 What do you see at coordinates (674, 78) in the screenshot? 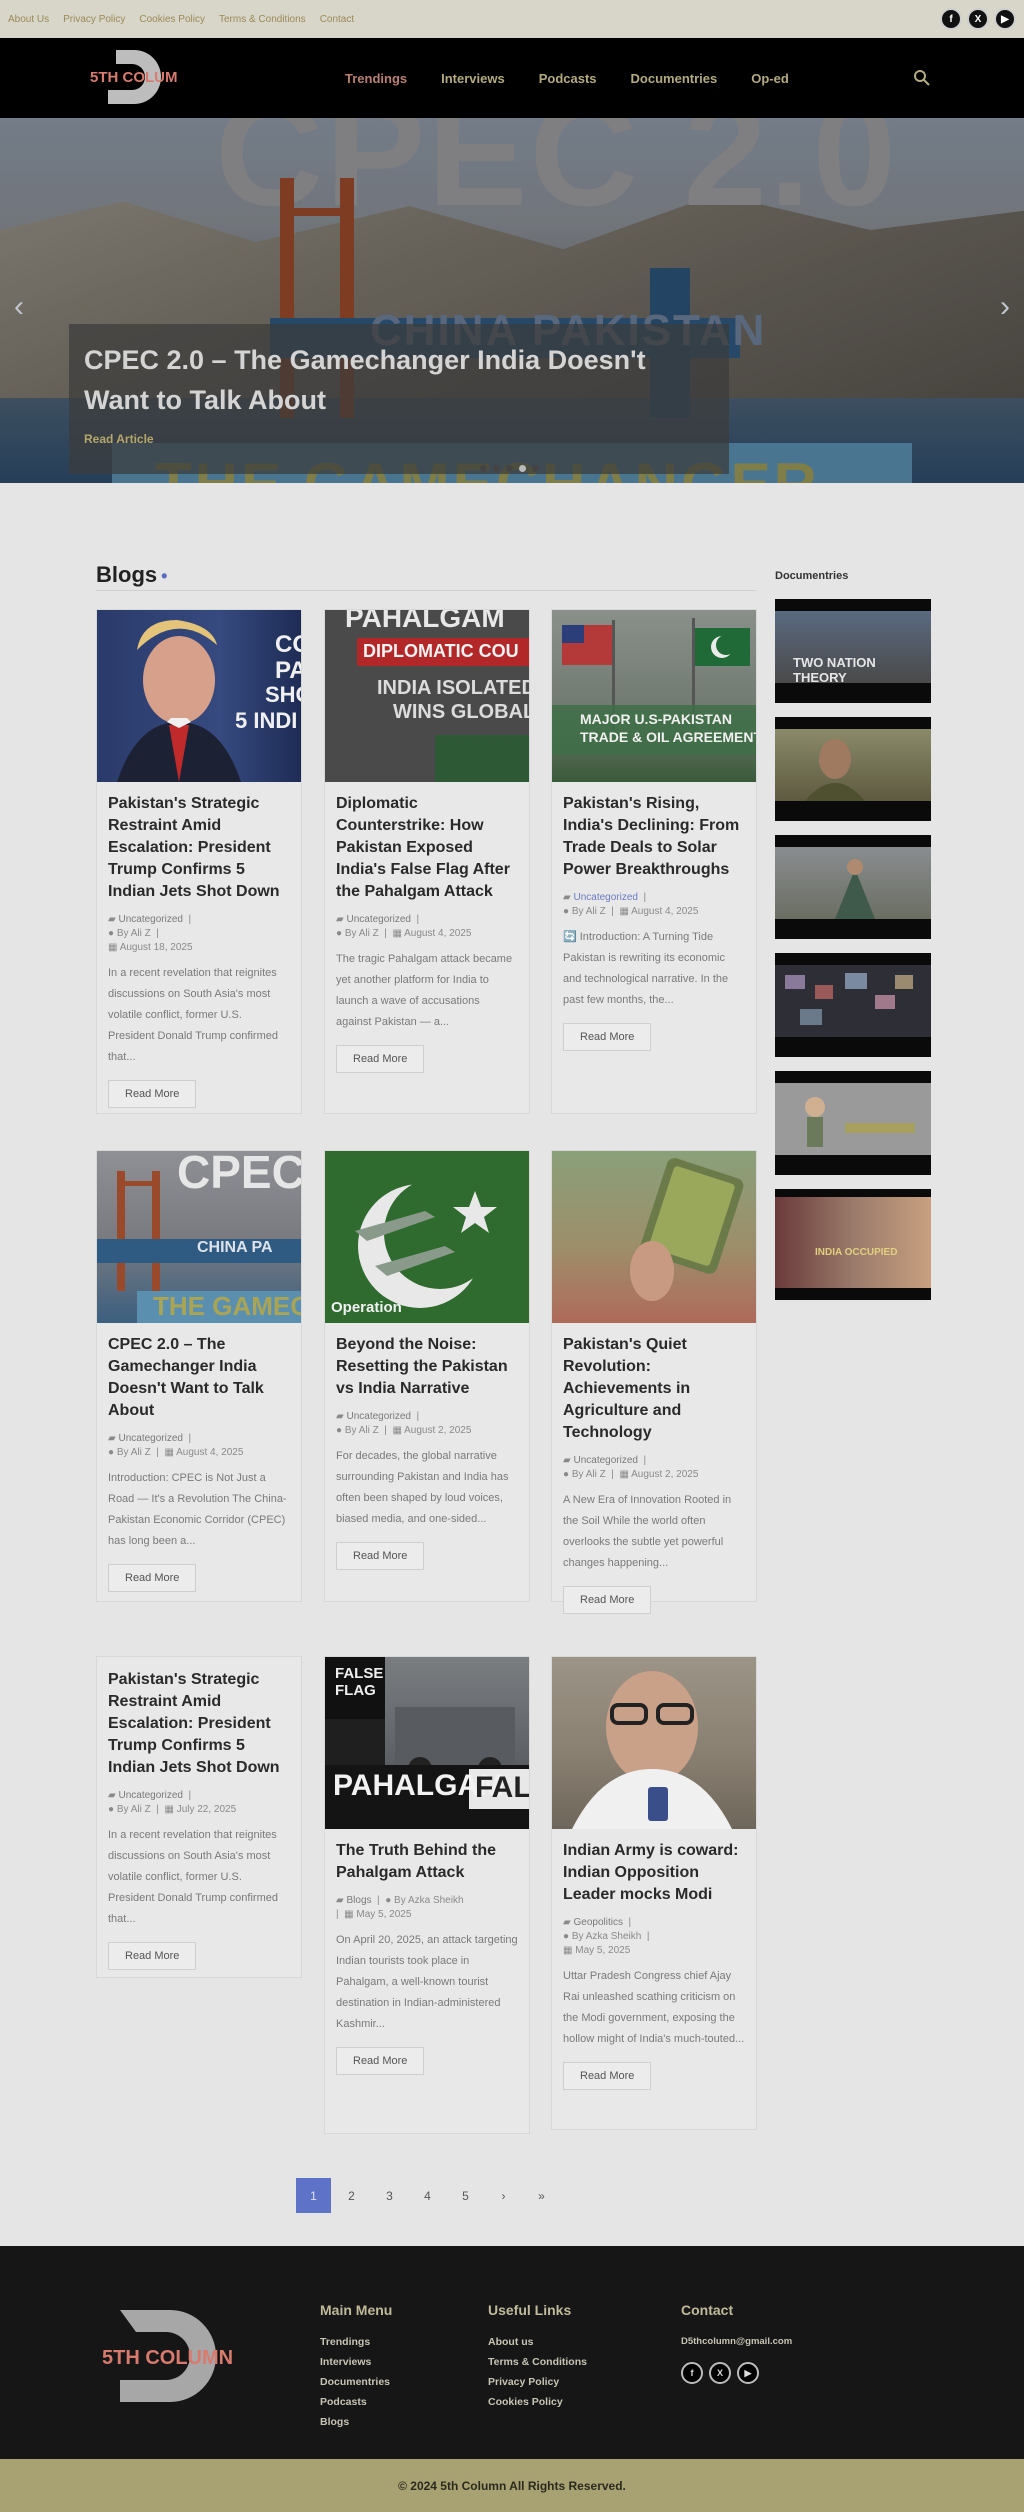
I see `nav-documentries: Documentries` at bounding box center [674, 78].